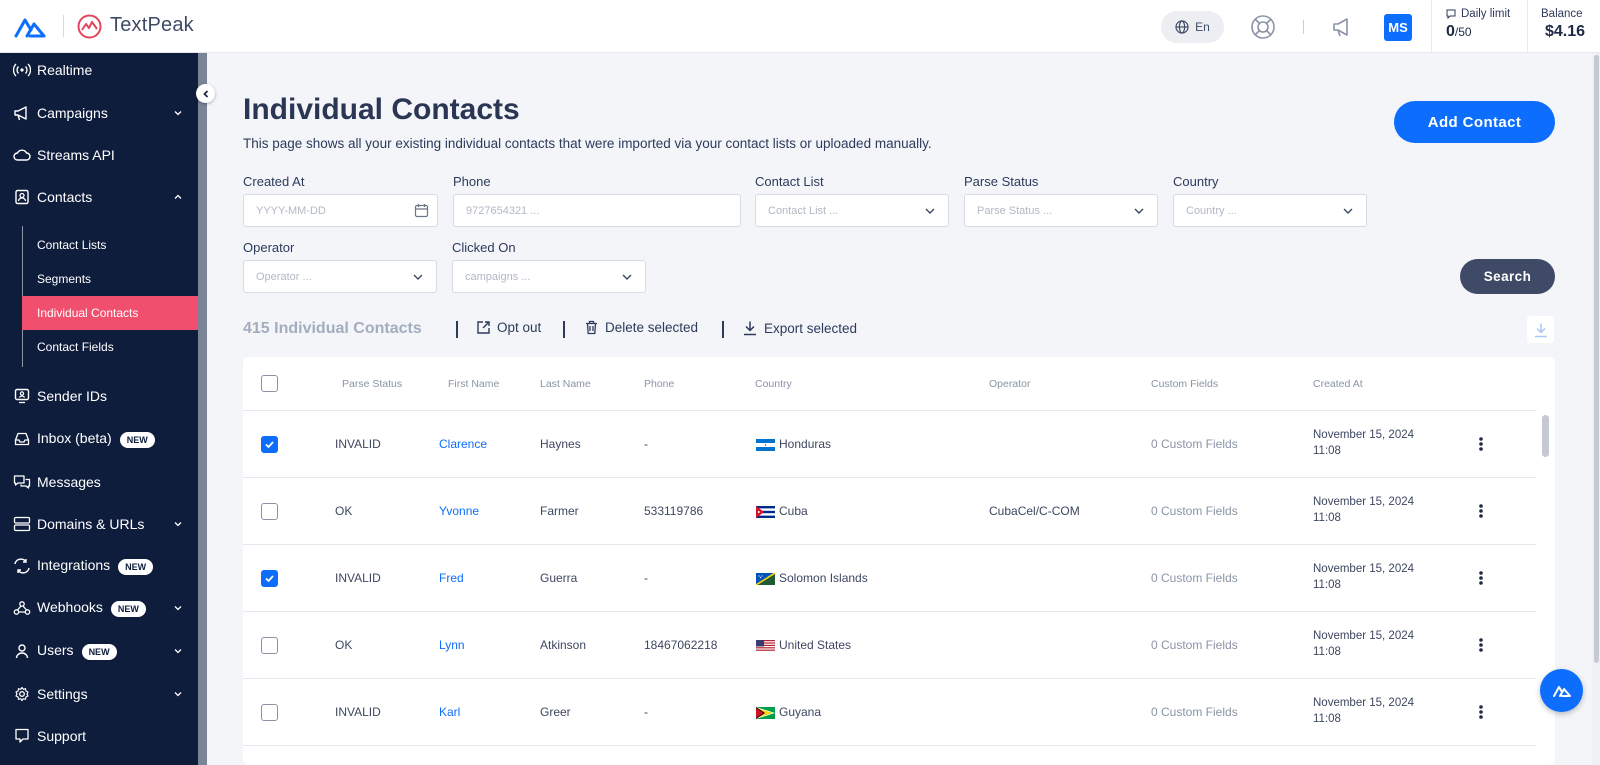 This screenshot has height=765, width=1600. I want to click on first-name-cell: Clarence, so click(463, 444).